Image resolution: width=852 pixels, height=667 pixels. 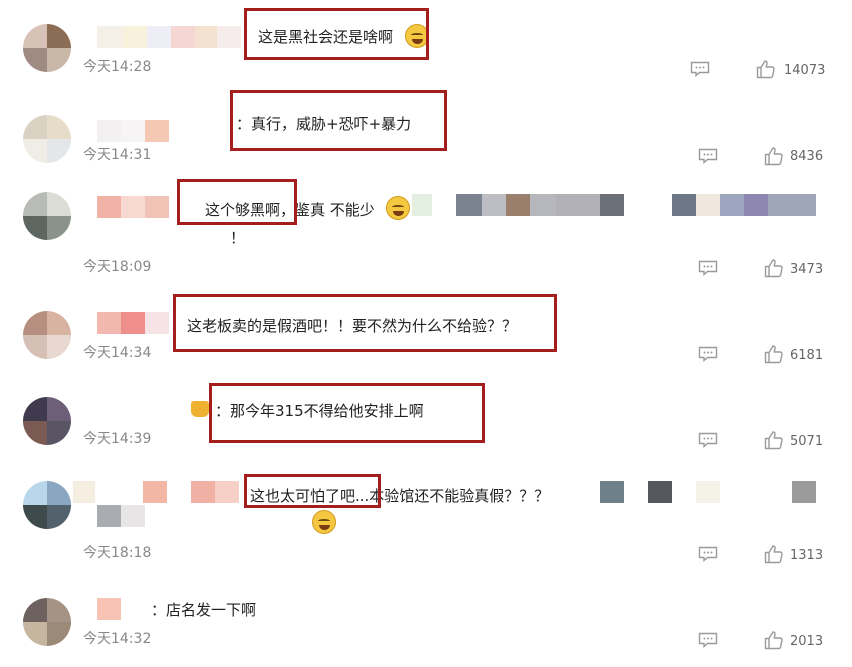 I want to click on timestamp: 今天18:18, so click(x=117, y=553).